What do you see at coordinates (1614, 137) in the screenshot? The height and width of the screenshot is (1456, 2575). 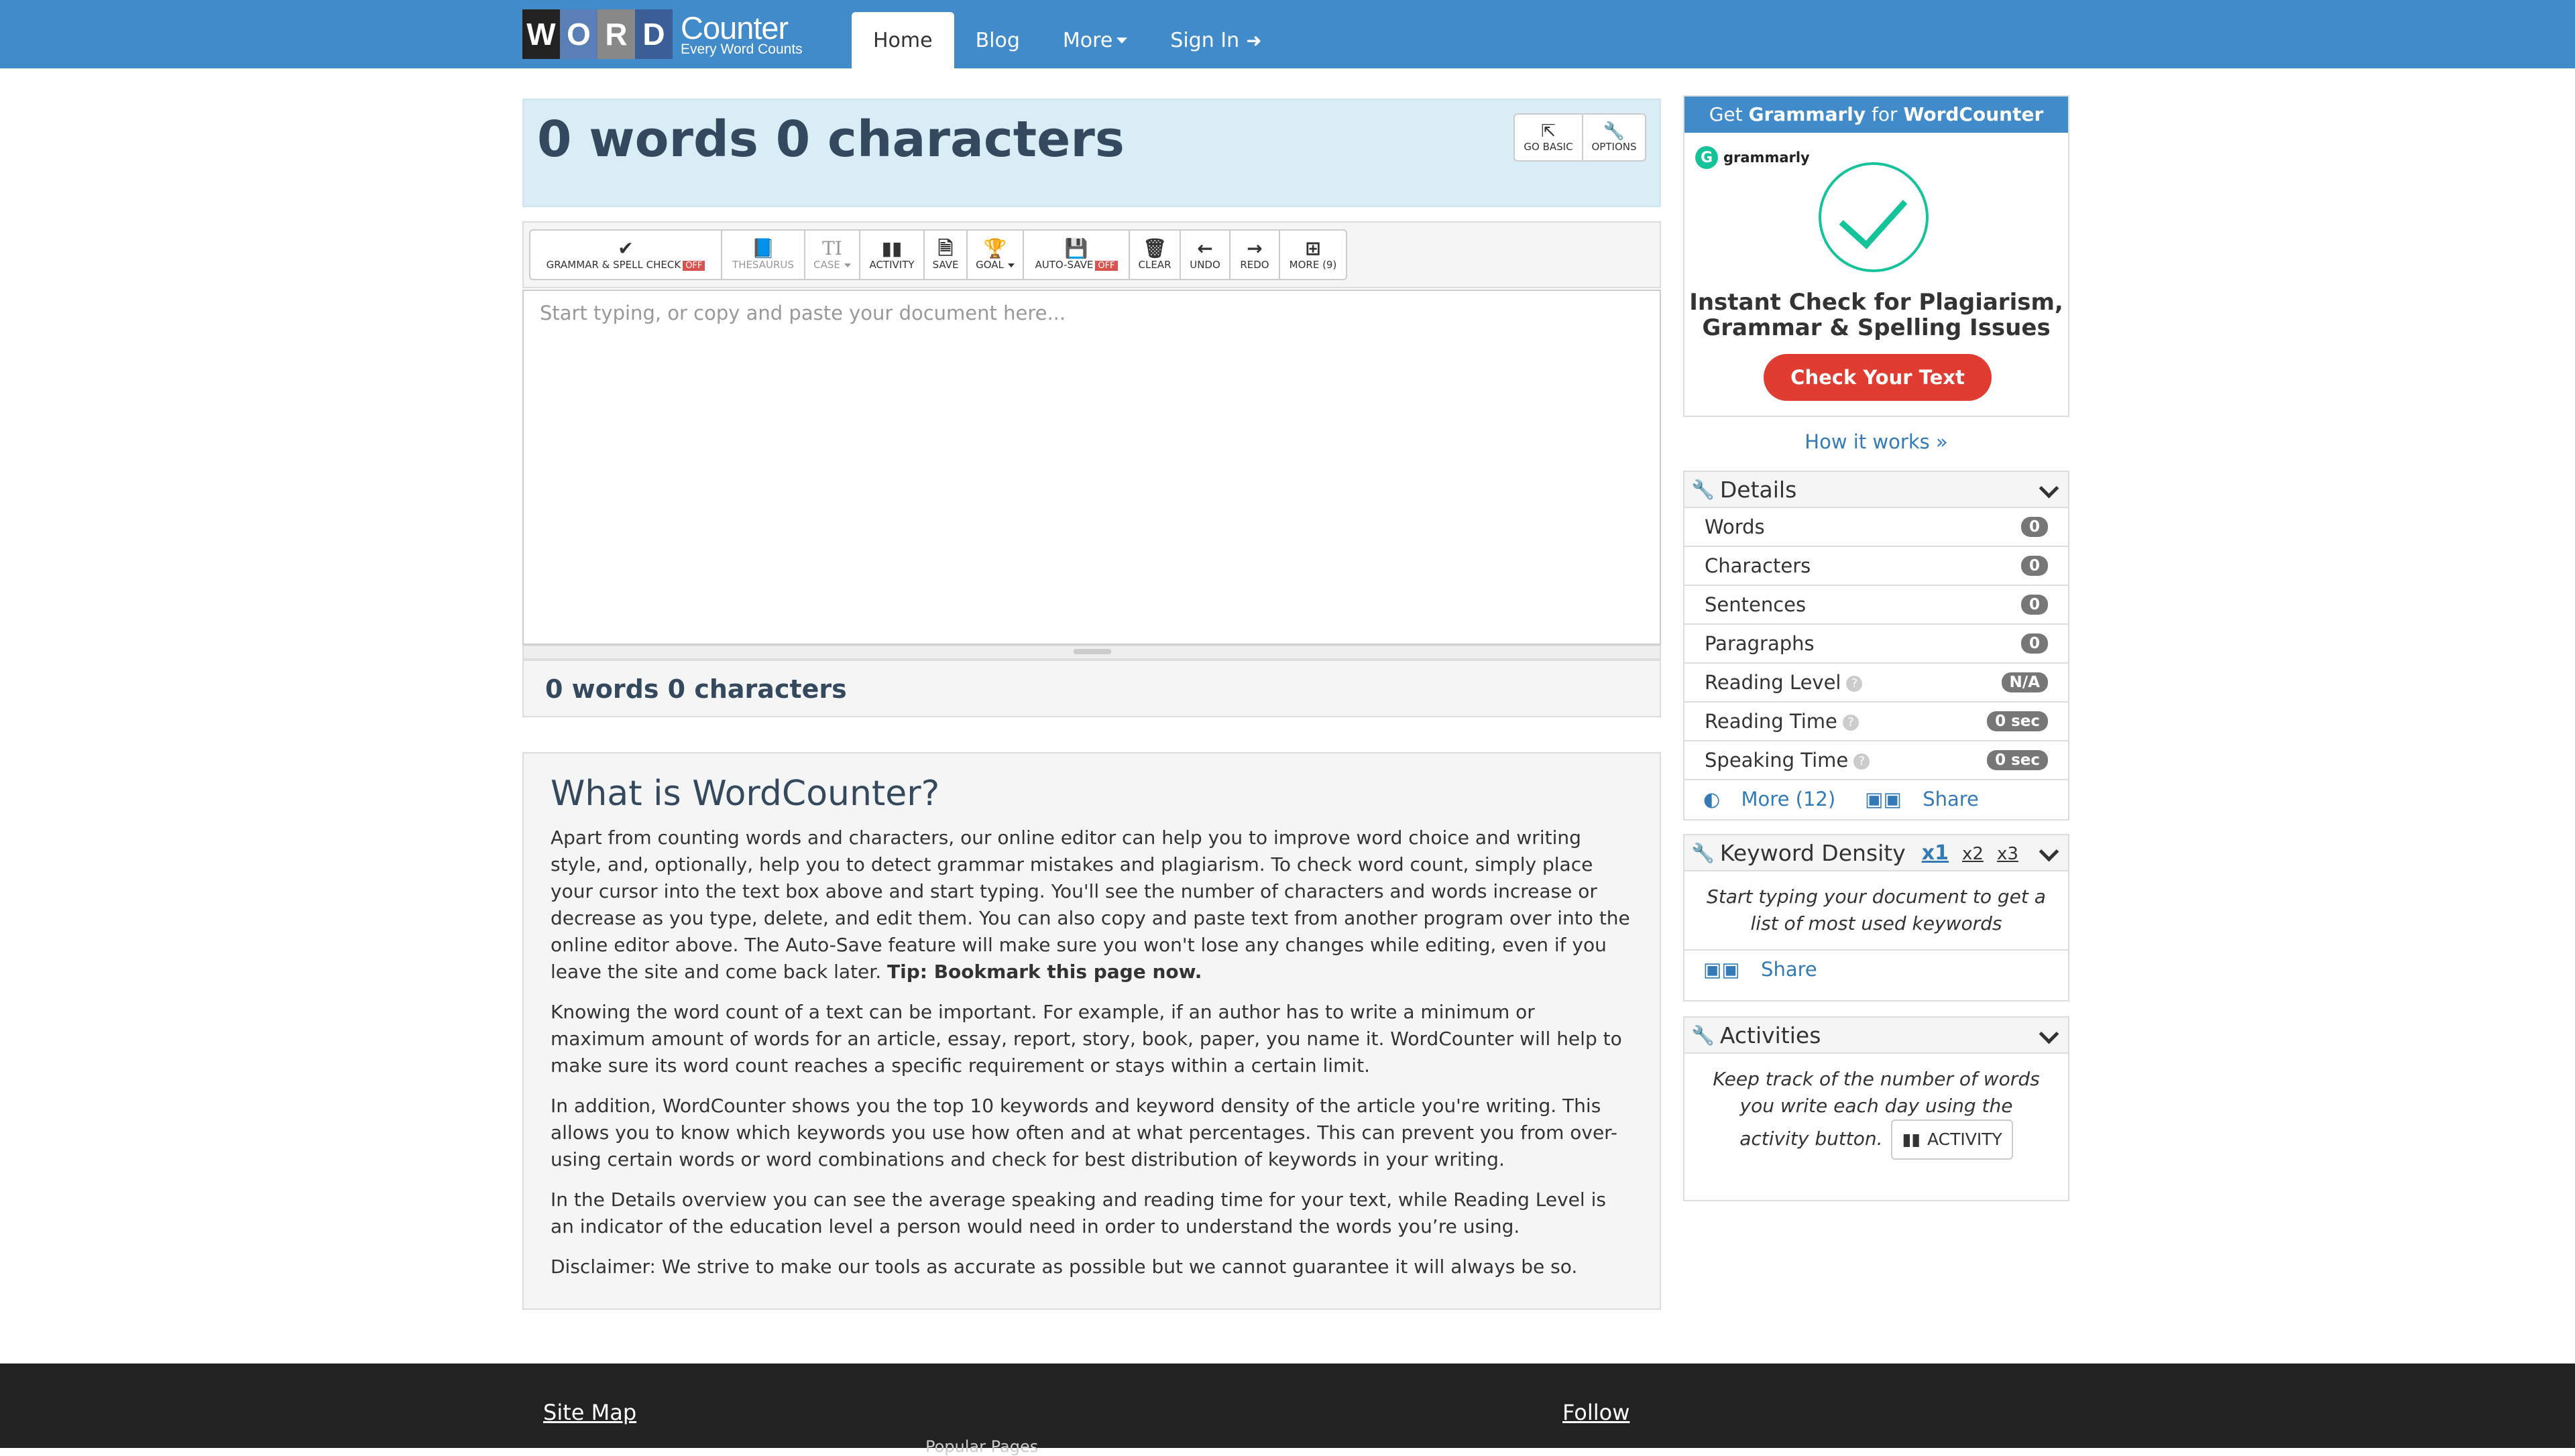 I see `options-button: 🔧 OPTIONS` at bounding box center [1614, 137].